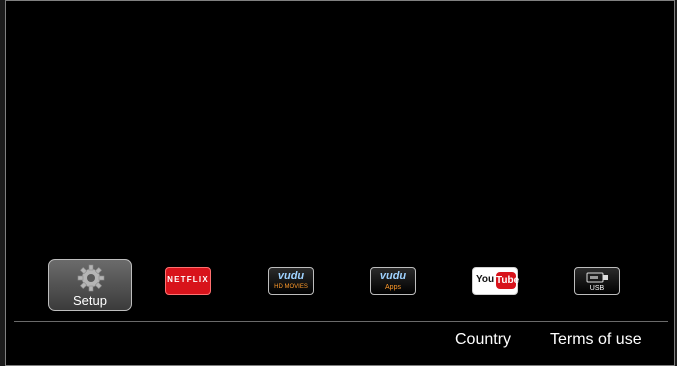 Image resolution: width=677 pixels, height=366 pixels. What do you see at coordinates (341, 321) in the screenshot?
I see `footer-divider` at bounding box center [341, 321].